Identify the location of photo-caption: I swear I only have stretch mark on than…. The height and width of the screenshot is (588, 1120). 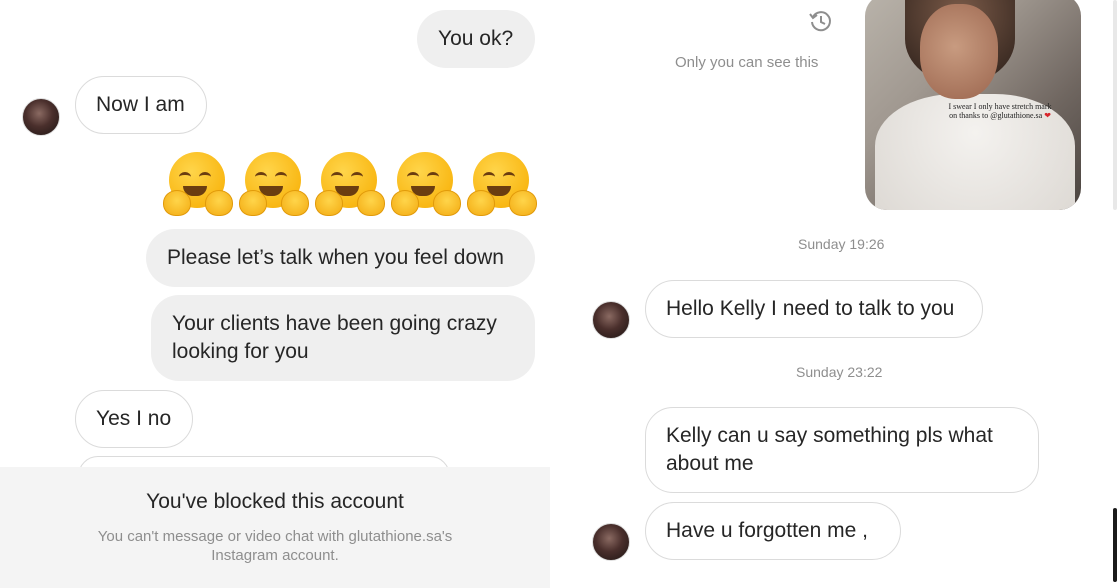
(1000, 111).